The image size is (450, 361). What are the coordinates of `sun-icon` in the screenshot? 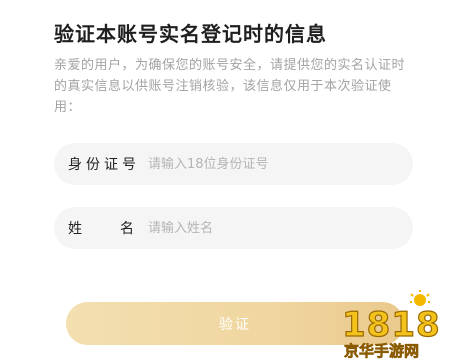 It's located at (420, 298).